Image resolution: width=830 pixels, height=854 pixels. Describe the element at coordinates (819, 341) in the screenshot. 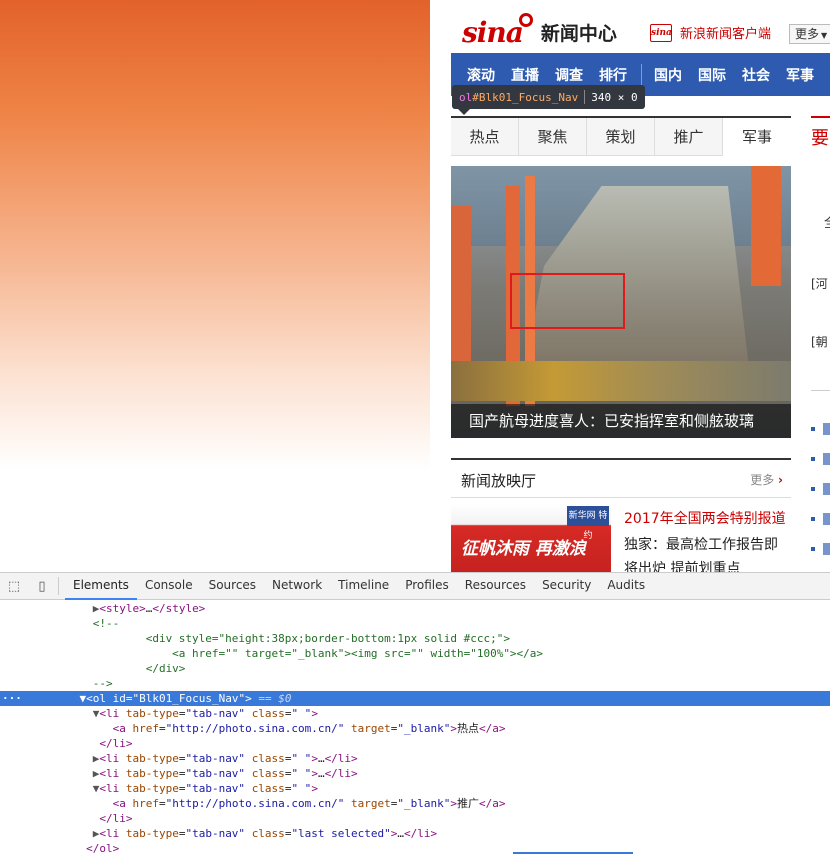

I see `side-link: [朝` at that location.